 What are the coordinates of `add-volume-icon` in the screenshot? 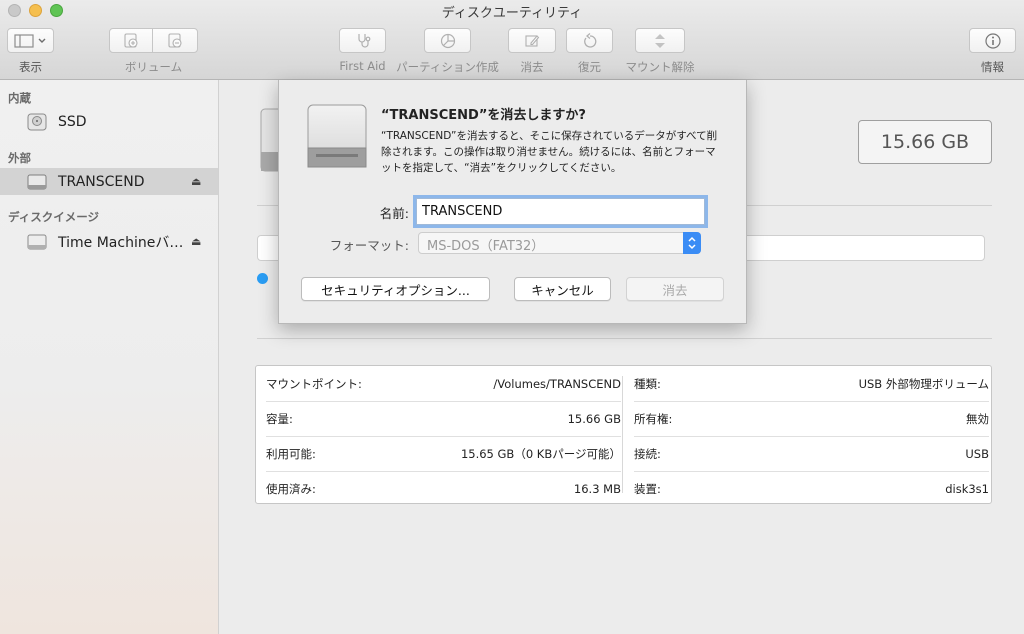 It's located at (131, 40).